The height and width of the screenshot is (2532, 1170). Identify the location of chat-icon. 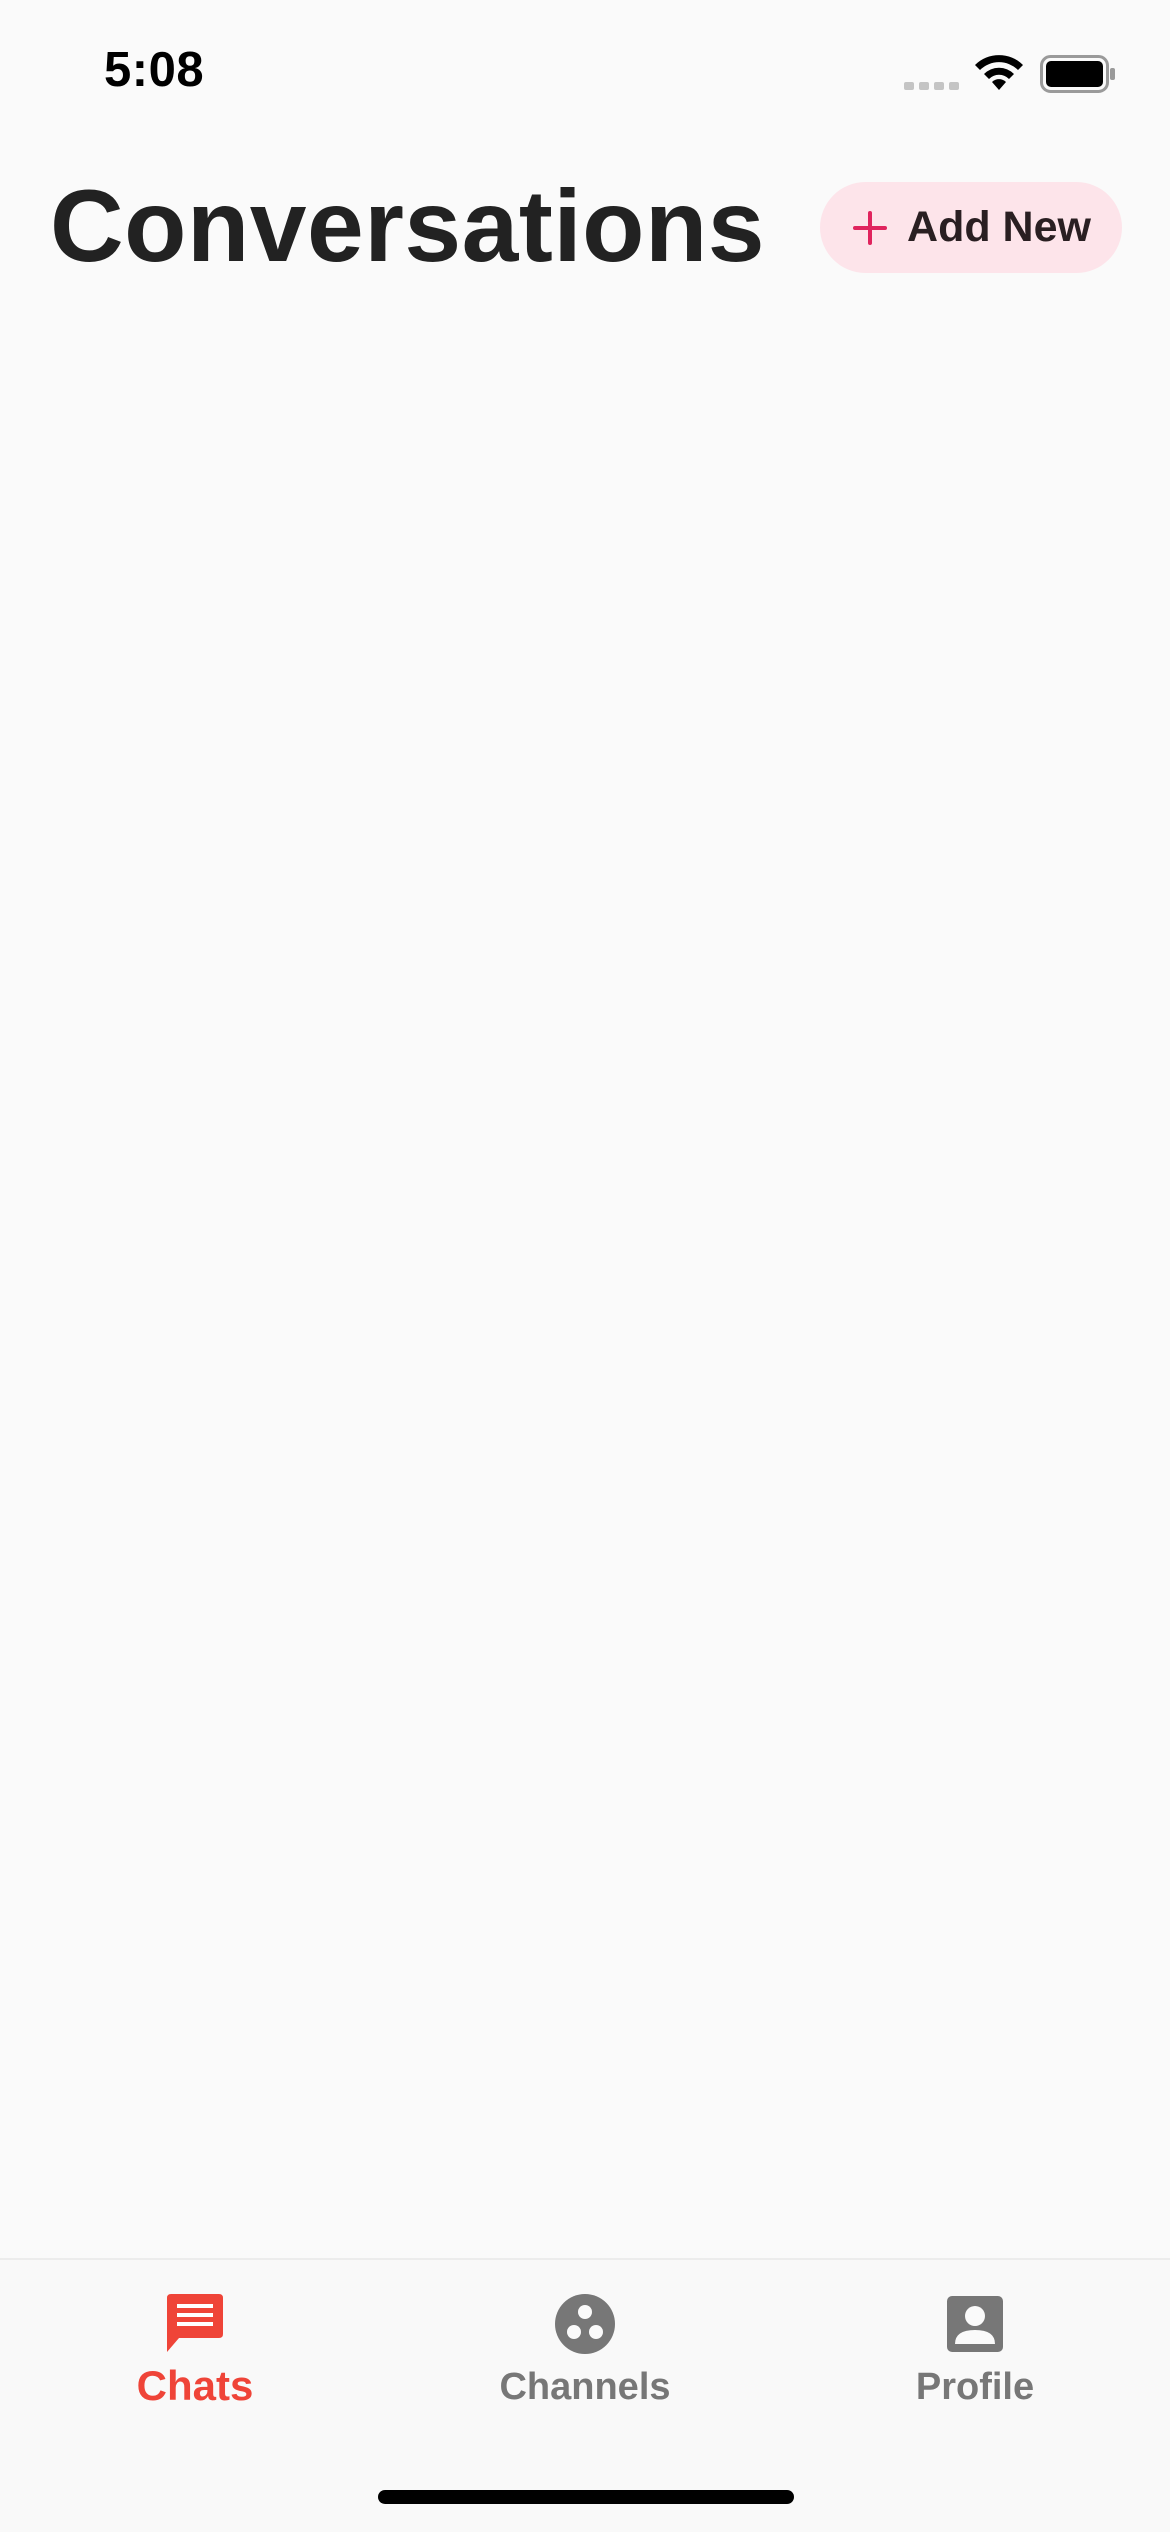
(195, 2323).